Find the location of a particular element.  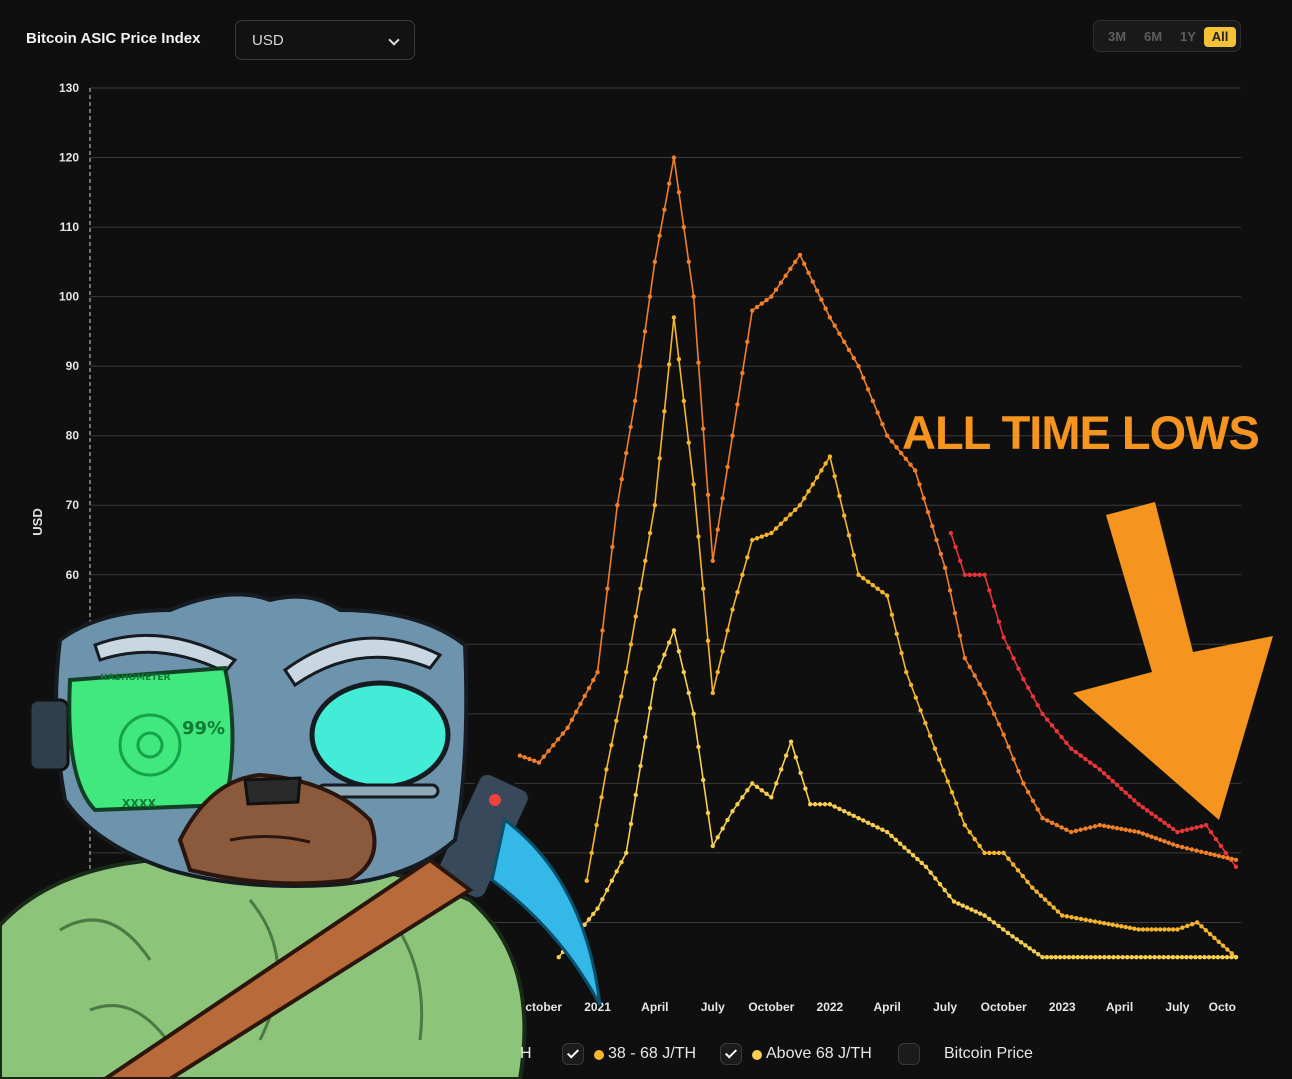

legend-color-dot is located at coordinates (757, 1055).